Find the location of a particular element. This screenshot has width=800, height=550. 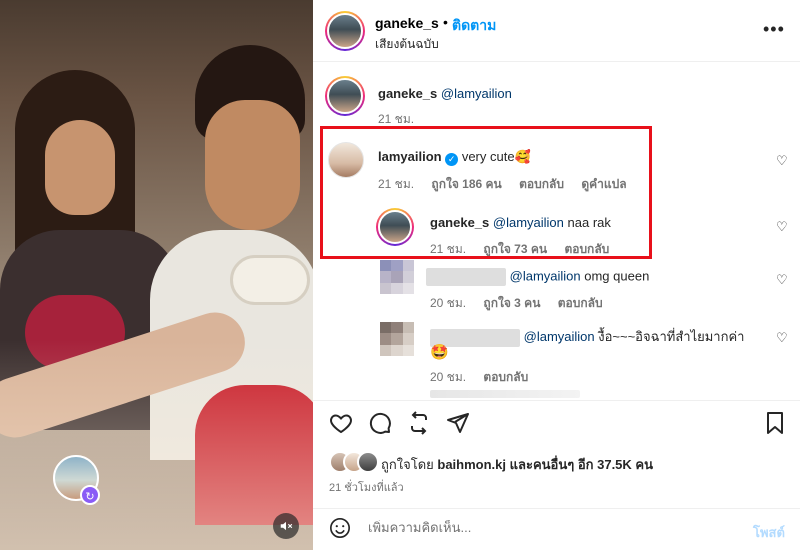

author-avatar is located at coordinates (345, 31).